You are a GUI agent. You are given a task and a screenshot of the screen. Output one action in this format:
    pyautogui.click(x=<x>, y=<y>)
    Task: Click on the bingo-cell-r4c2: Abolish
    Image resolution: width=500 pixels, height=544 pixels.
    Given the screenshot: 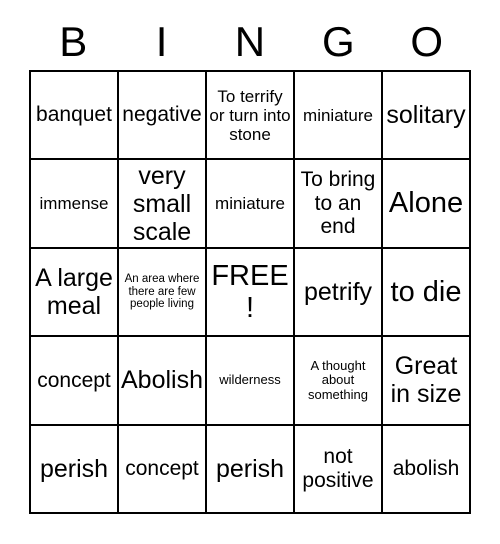 What is the action you would take?
    pyautogui.click(x=163, y=381)
    